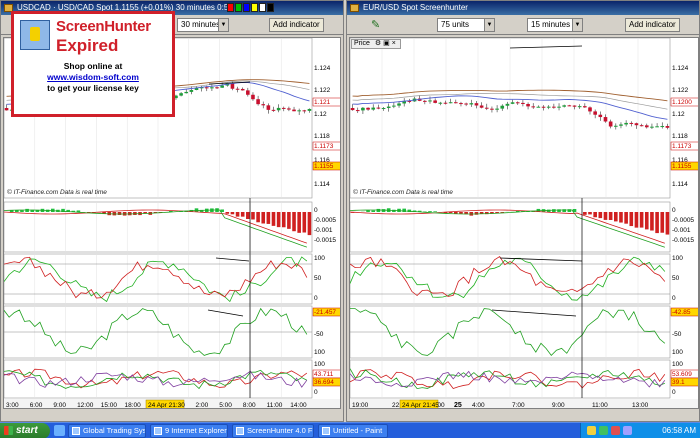  What do you see at coordinates (323, 230) in the screenshot?
I see `macd-axis-label: -0.001` at bounding box center [323, 230].